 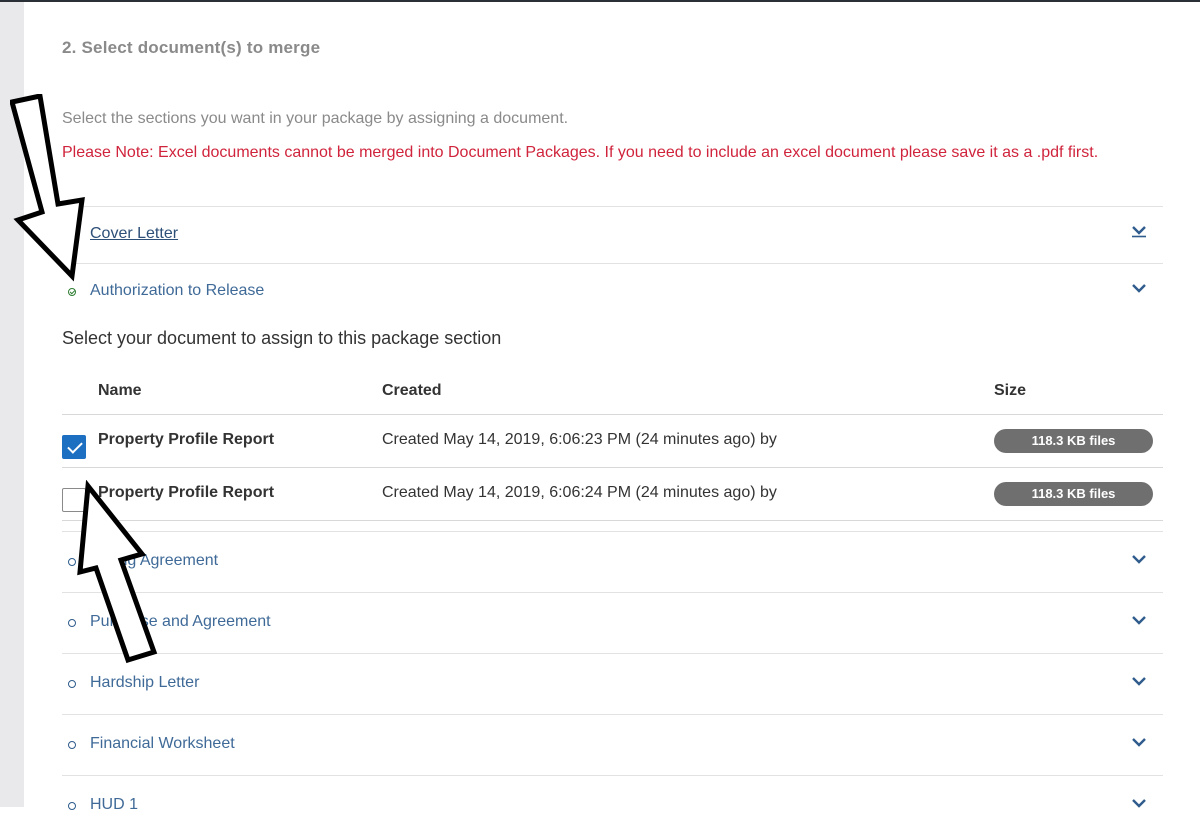 I want to click on section-list-top: Cover Letter Authorization to Release, so click(x=612, y=263).